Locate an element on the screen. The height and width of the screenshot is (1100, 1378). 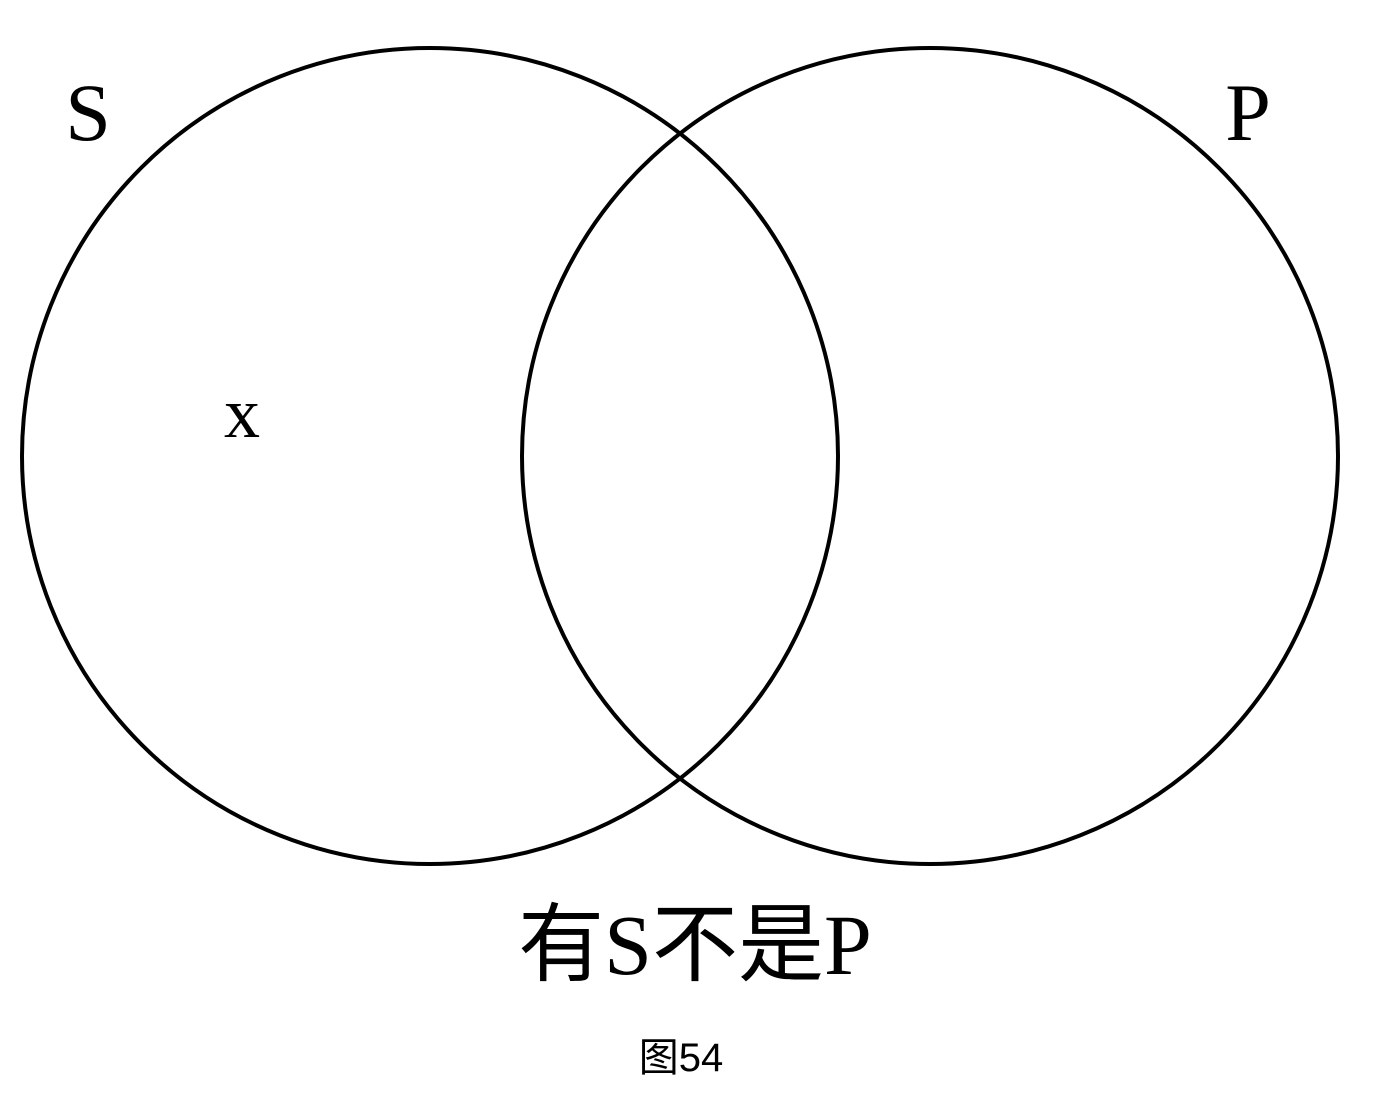
proposition-caption: 有S不是P is located at coordinates (695, 945).